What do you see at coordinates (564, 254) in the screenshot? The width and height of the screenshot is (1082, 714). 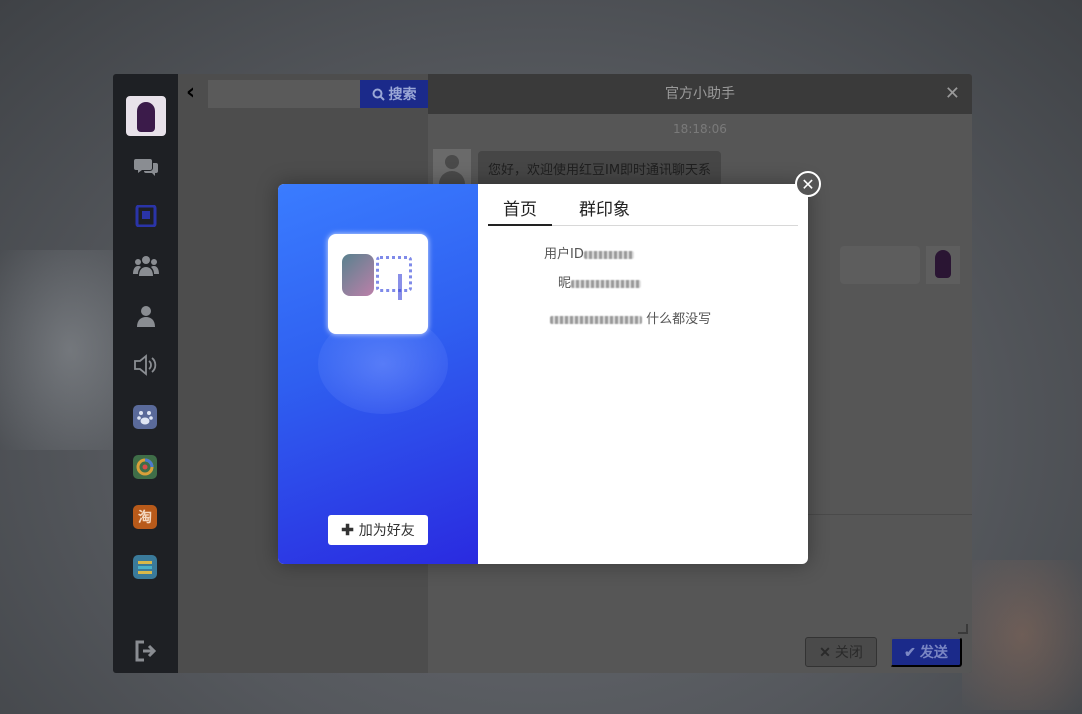 I see `user-id-label: 用户ID` at bounding box center [564, 254].